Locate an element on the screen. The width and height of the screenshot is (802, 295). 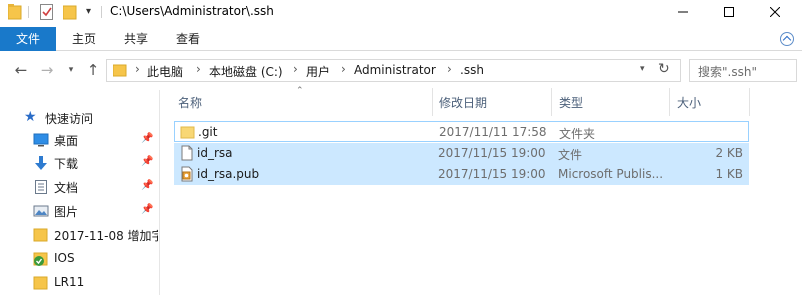
forward-button: → is located at coordinates (47, 70).